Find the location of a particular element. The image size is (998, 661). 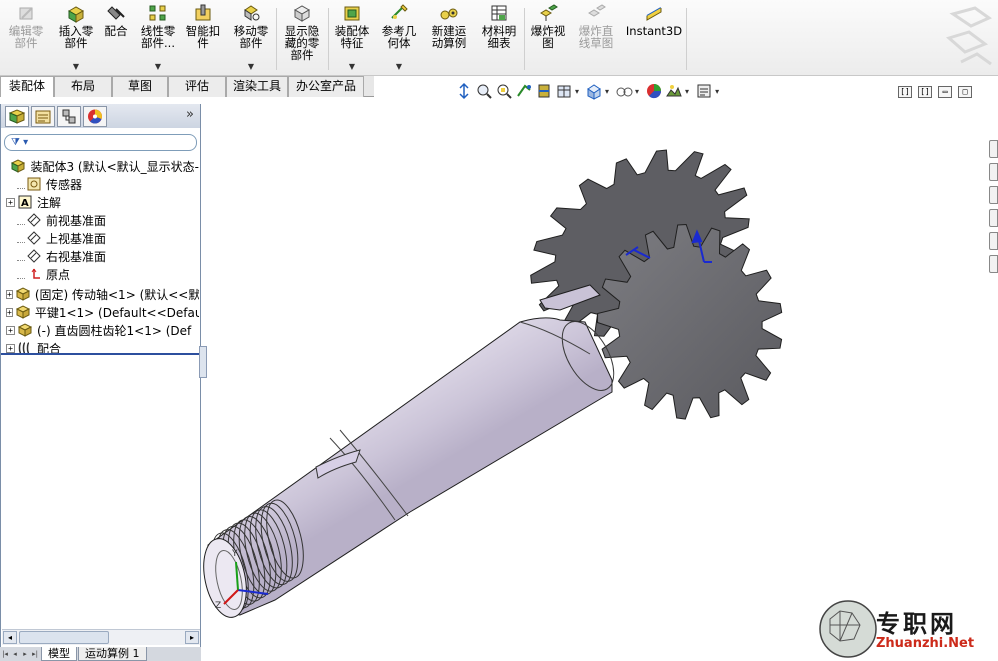

tree-item: 原点 is located at coordinates (100, 274).